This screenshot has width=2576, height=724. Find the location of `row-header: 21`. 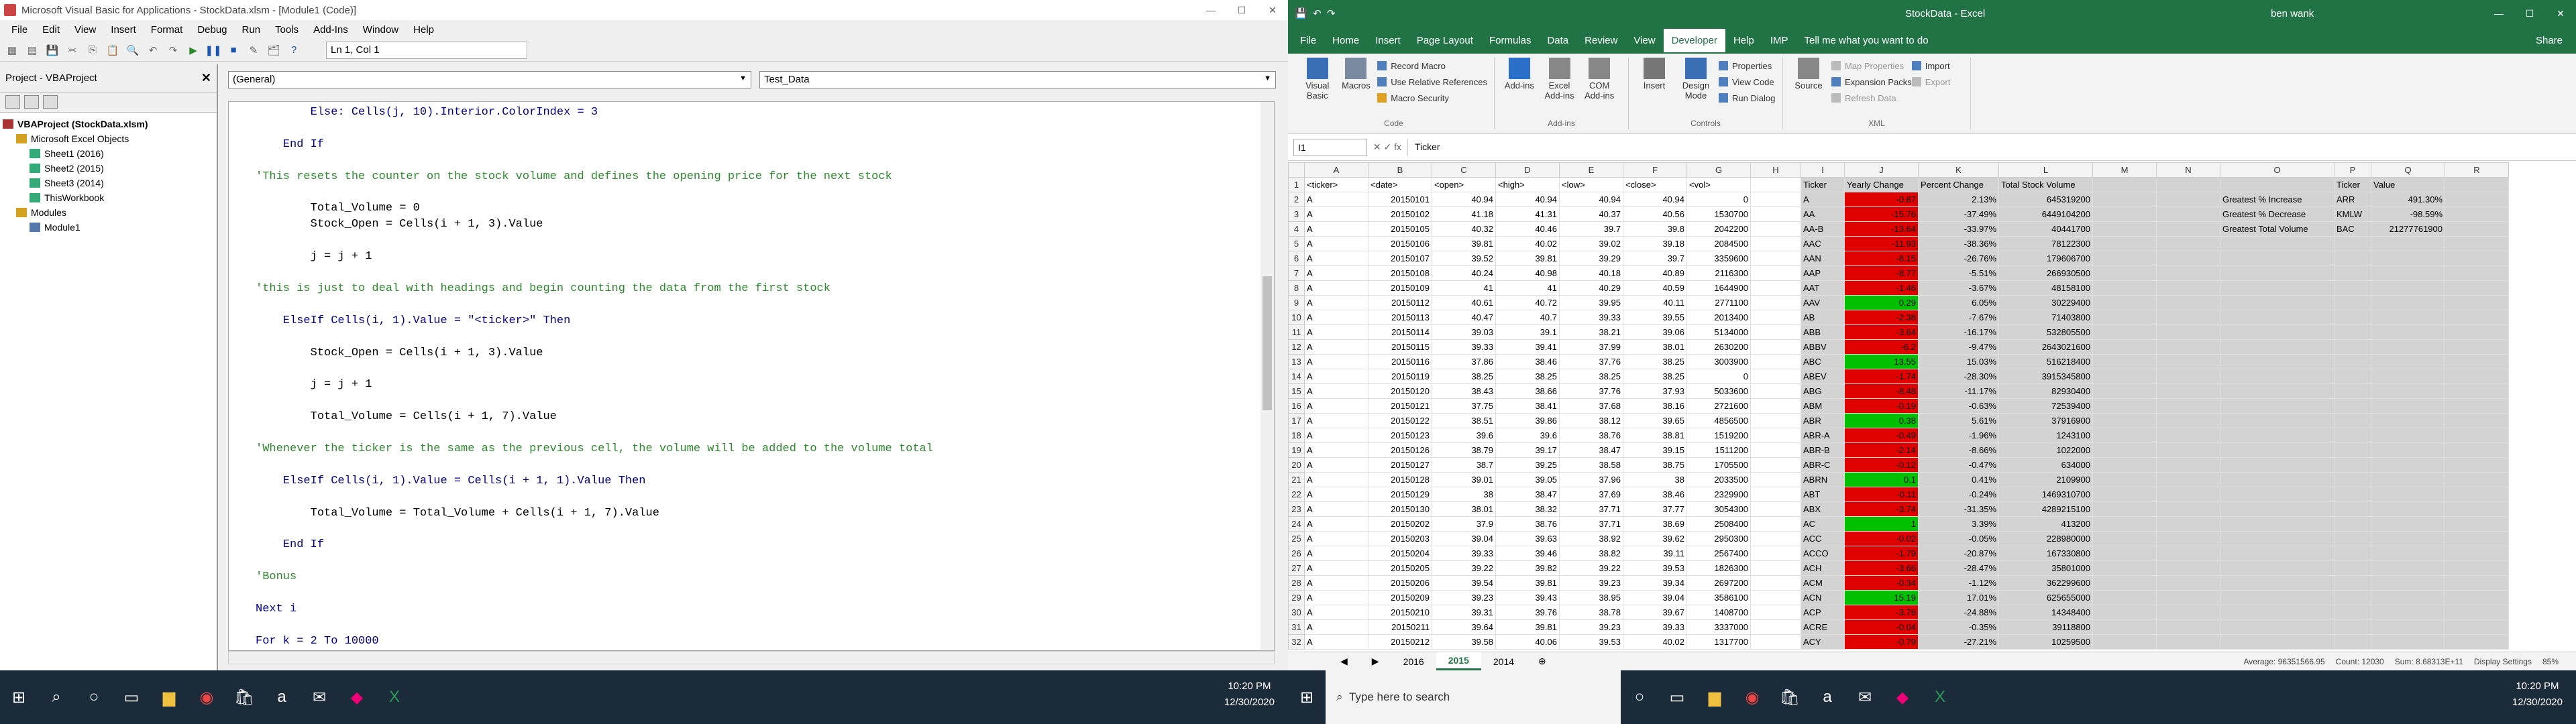

row-header: 21 is located at coordinates (1296, 479).